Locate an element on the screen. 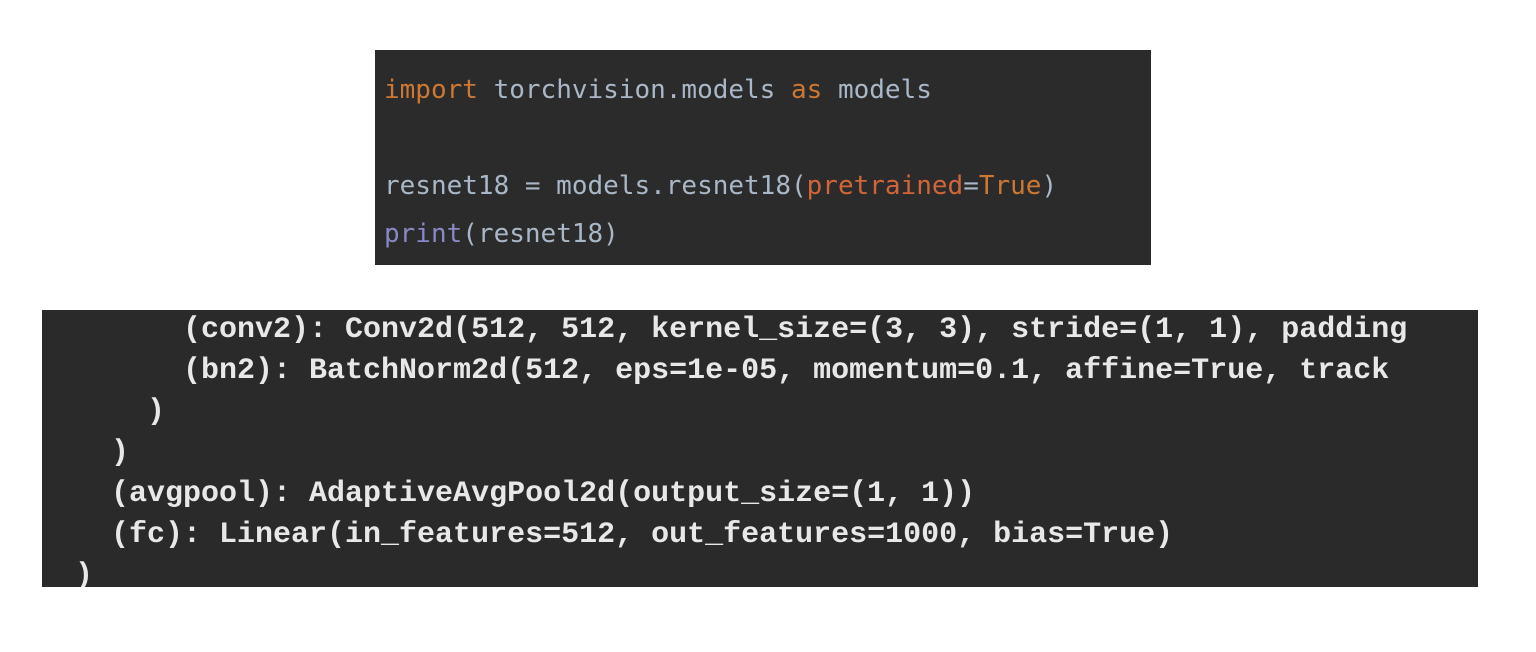 The image size is (1536, 652). module-alias: models is located at coordinates (877, 90).